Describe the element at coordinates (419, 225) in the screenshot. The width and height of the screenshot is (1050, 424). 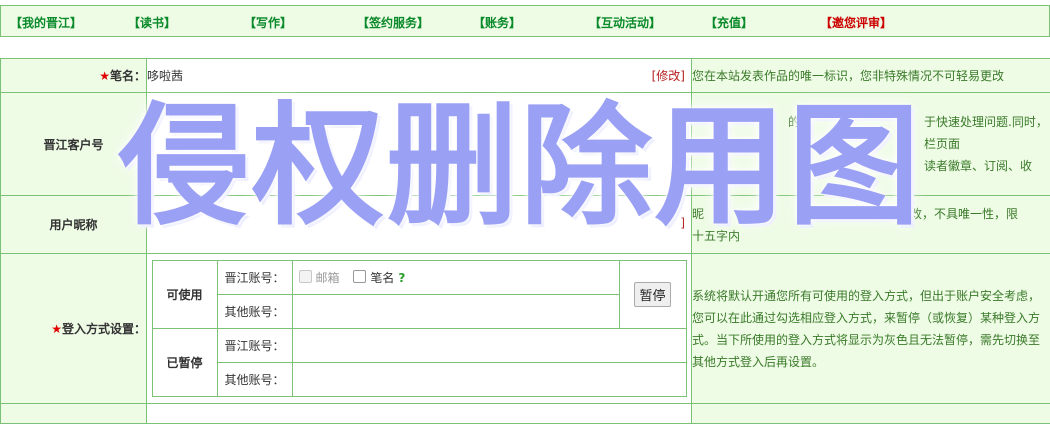
I see `nickname-value-cell: ]` at that location.